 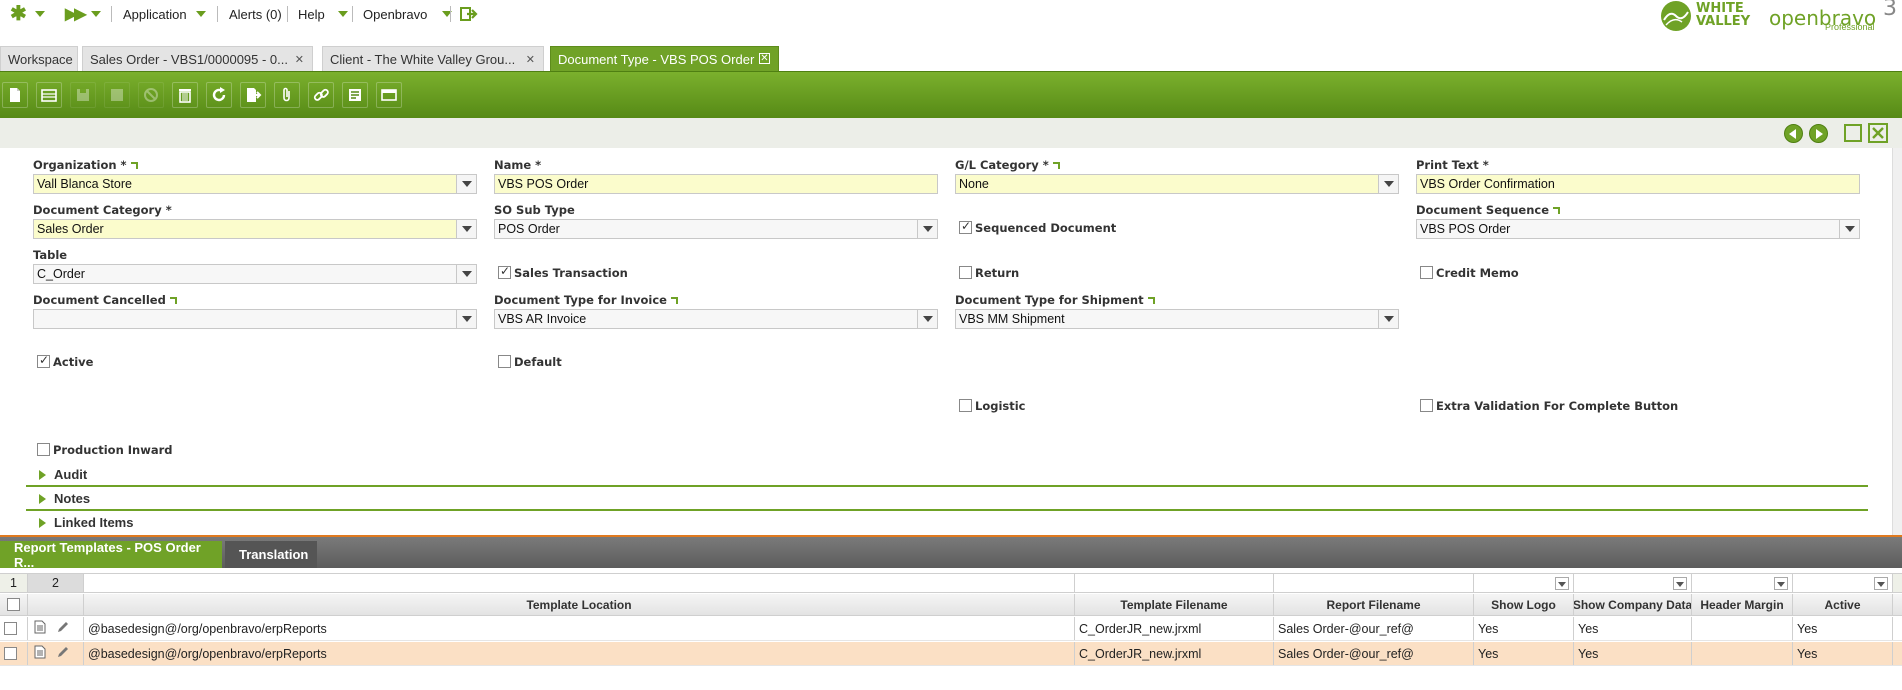 What do you see at coordinates (39, 58) in the screenshot?
I see `tab-workspace: Workspace` at bounding box center [39, 58].